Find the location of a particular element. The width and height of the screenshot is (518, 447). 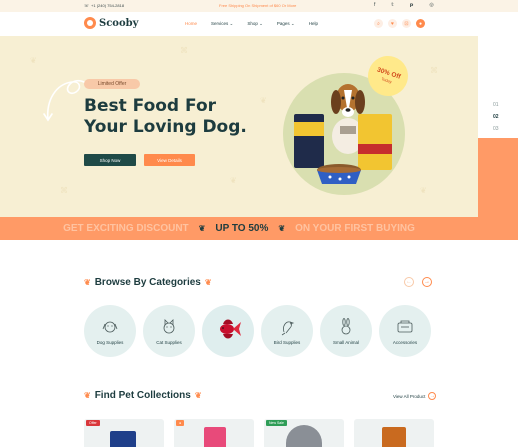

cart-icon: ⊡ is located at coordinates (406, 23).